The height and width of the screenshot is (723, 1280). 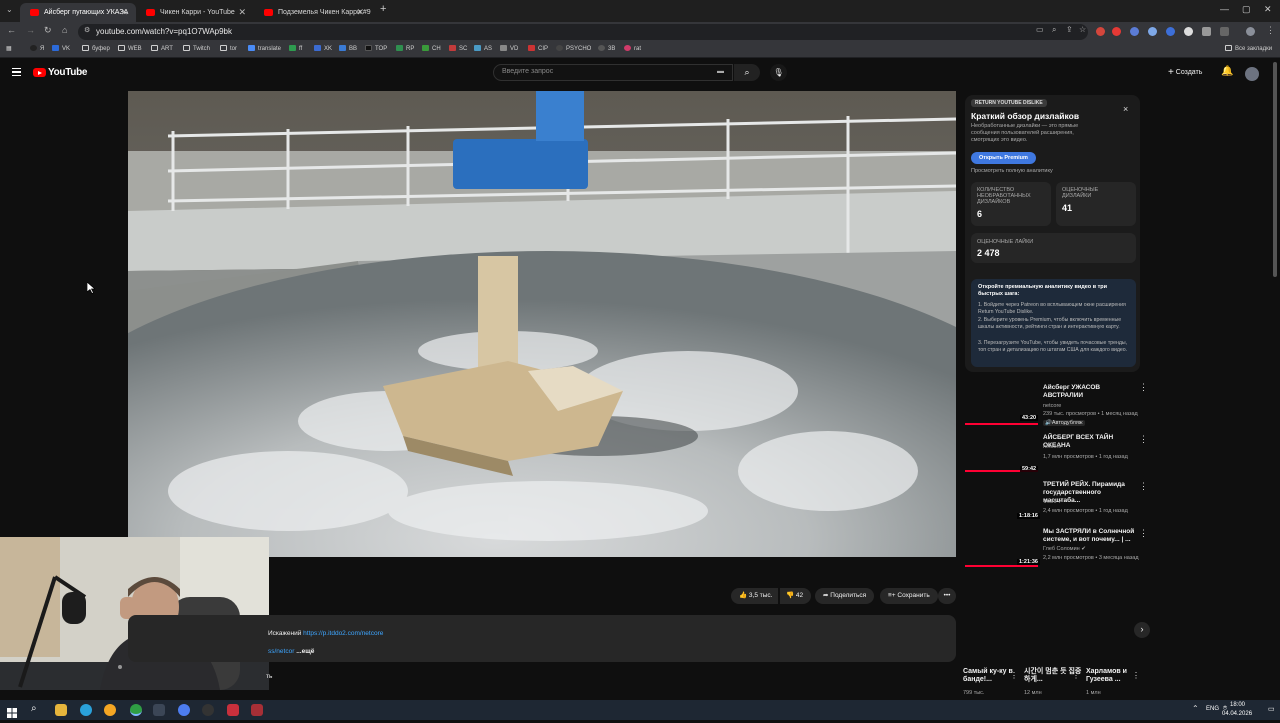 I want to click on bookmark-item: BB, so click(x=348, y=48).